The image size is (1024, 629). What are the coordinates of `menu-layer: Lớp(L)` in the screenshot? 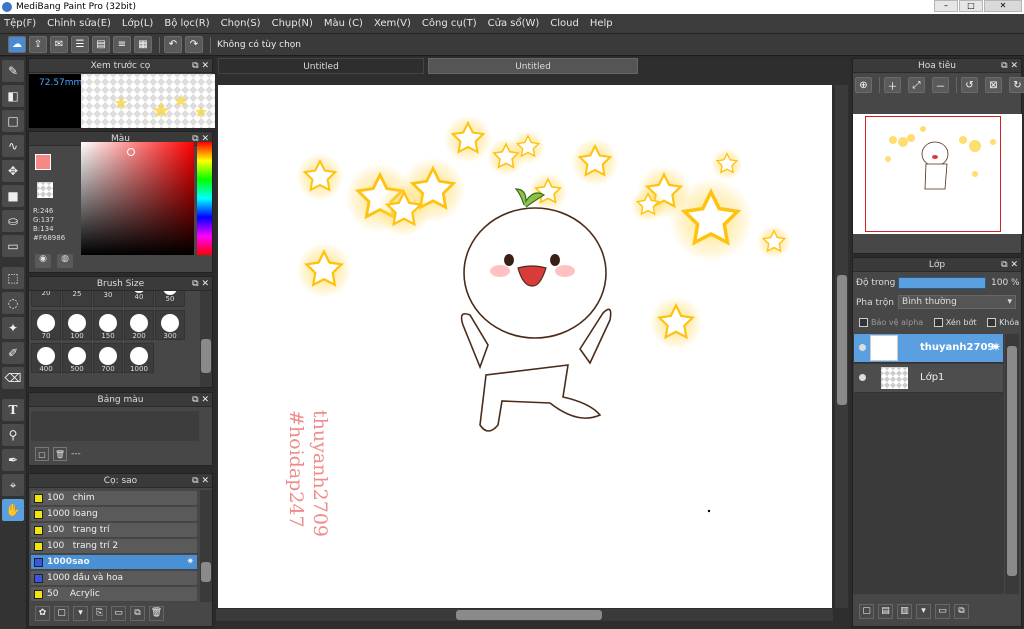 It's located at (137, 23).